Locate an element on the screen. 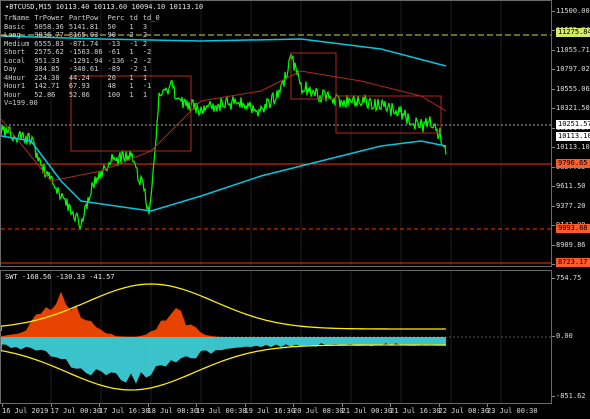 This screenshot has width=590, height=419. stats-column-header: TrName is located at coordinates (17, 18).